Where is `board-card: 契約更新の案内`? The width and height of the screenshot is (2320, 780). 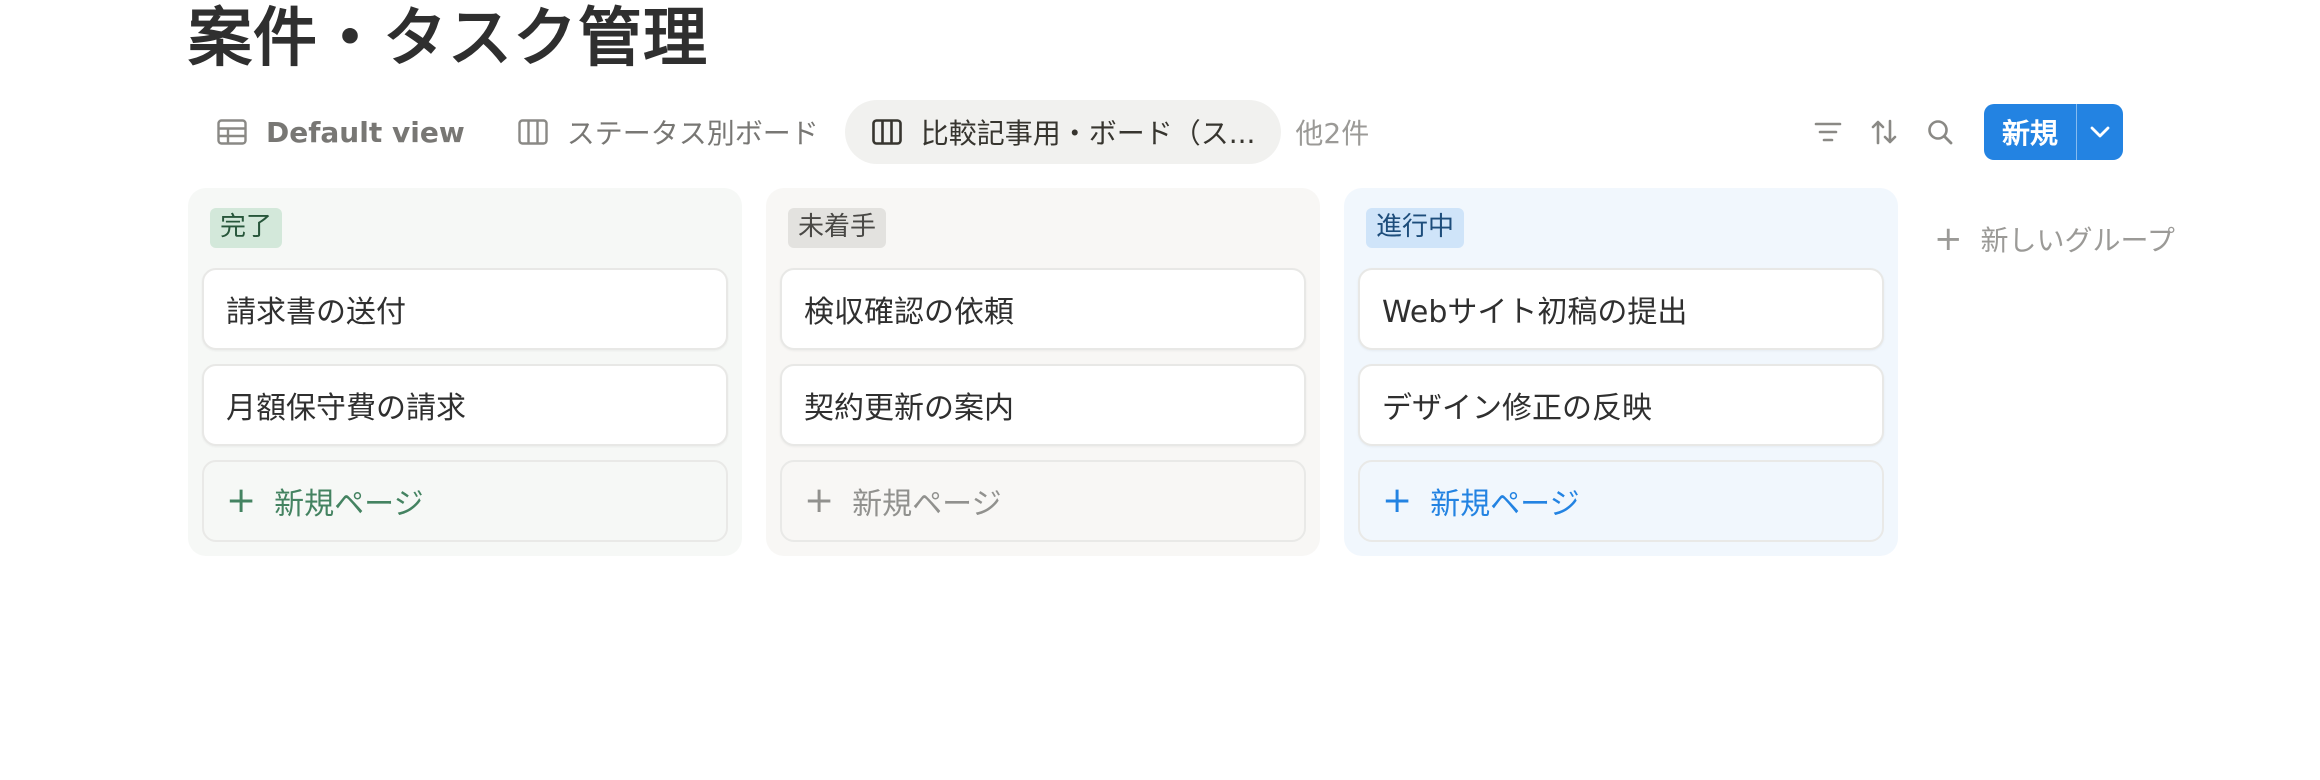
board-card: 契約更新の案内 is located at coordinates (1043, 405).